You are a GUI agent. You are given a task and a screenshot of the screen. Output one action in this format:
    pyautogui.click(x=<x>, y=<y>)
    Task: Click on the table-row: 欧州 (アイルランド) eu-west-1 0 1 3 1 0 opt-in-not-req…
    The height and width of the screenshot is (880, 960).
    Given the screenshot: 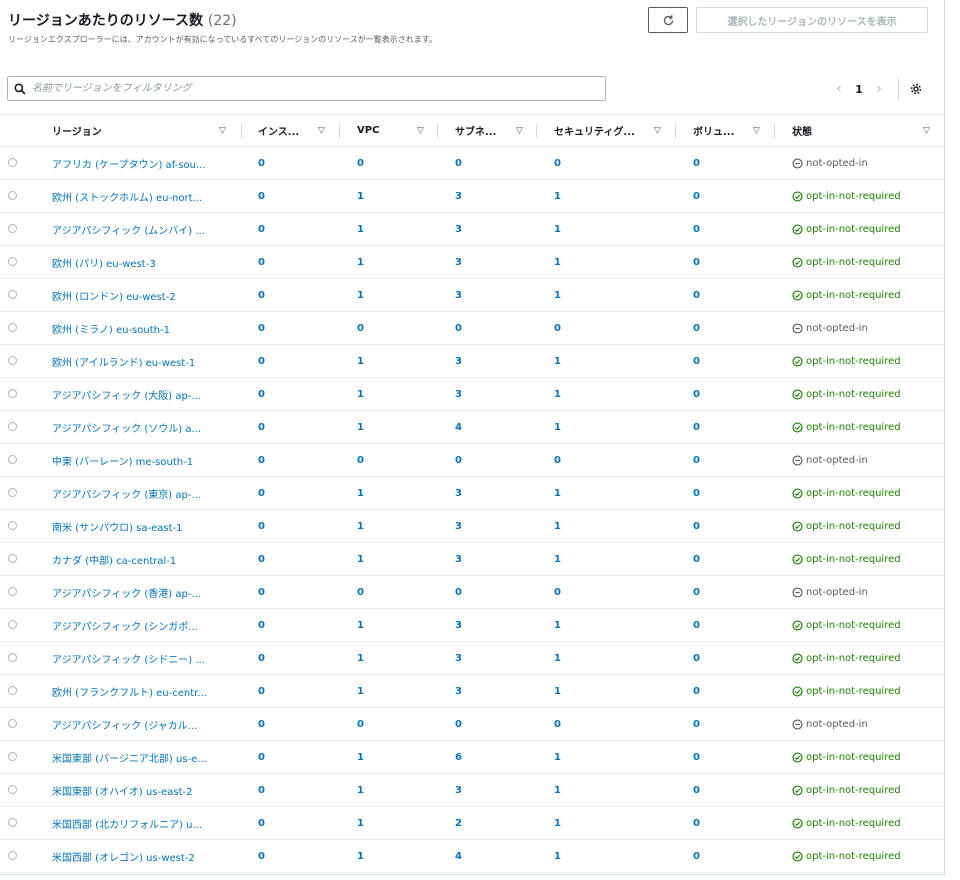 What is the action you would take?
    pyautogui.click(x=472, y=361)
    